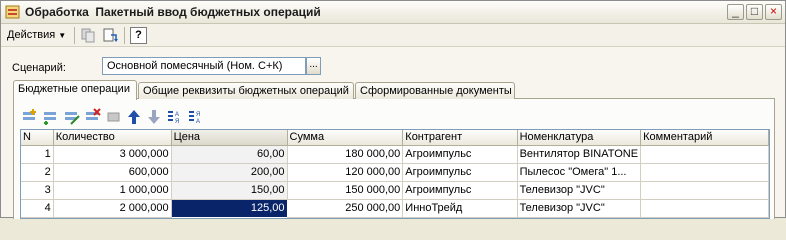 The width and height of the screenshot is (786, 240). What do you see at coordinates (579, 154) in the screenshot?
I see `nomenclature-cell: Вентилятор BINATONE` at bounding box center [579, 154].